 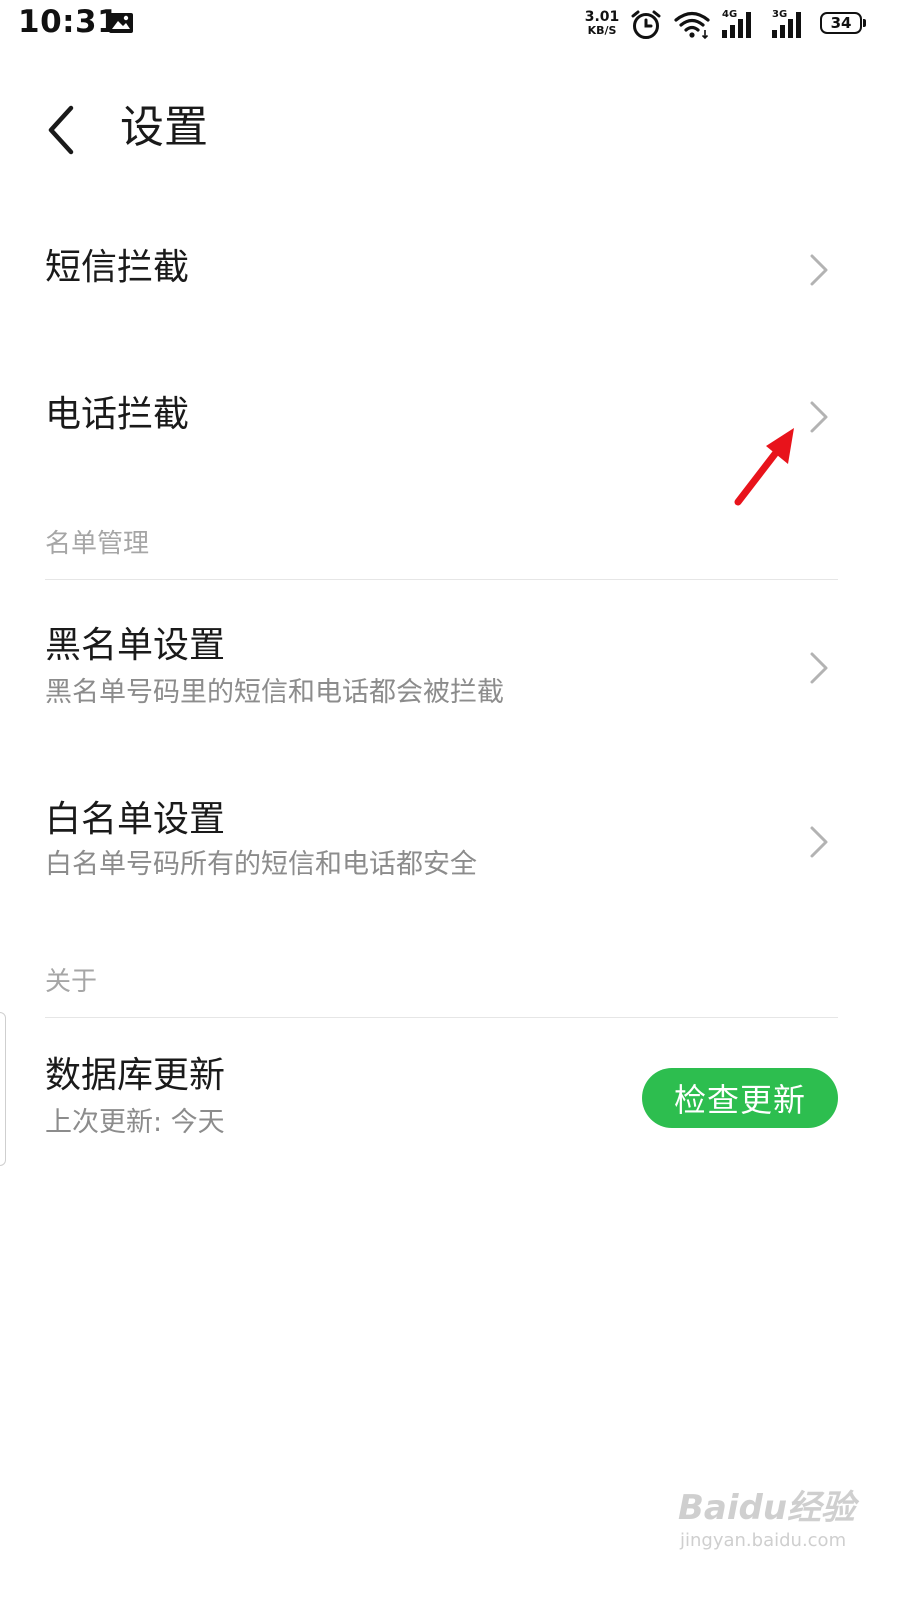 I want to click on battery-level: 34, so click(x=841, y=23).